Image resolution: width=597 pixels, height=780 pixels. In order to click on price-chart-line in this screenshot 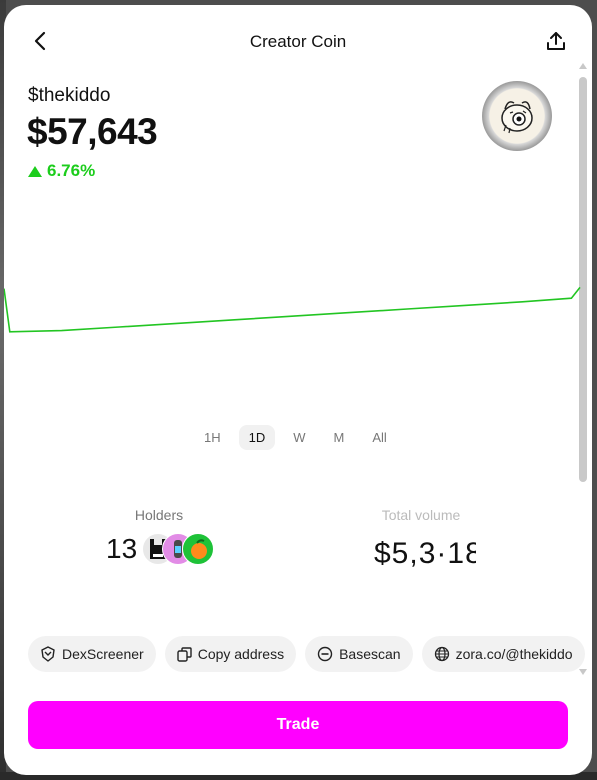, I will do `click(292, 309)`.